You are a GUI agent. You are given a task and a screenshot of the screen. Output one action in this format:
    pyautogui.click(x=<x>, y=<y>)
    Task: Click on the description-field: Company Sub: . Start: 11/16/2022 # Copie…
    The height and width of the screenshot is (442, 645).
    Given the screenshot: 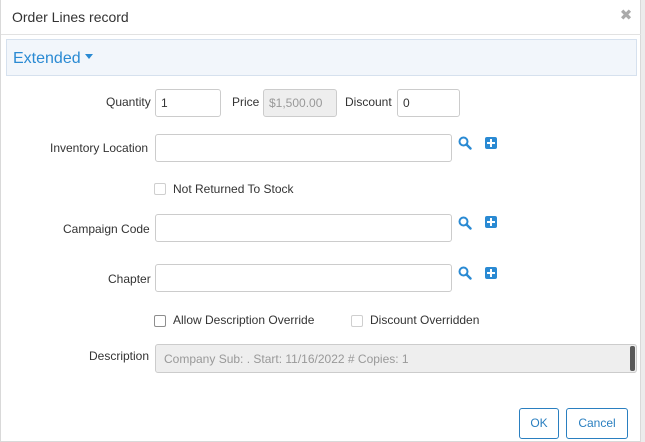 What is the action you would take?
    pyautogui.click(x=396, y=358)
    